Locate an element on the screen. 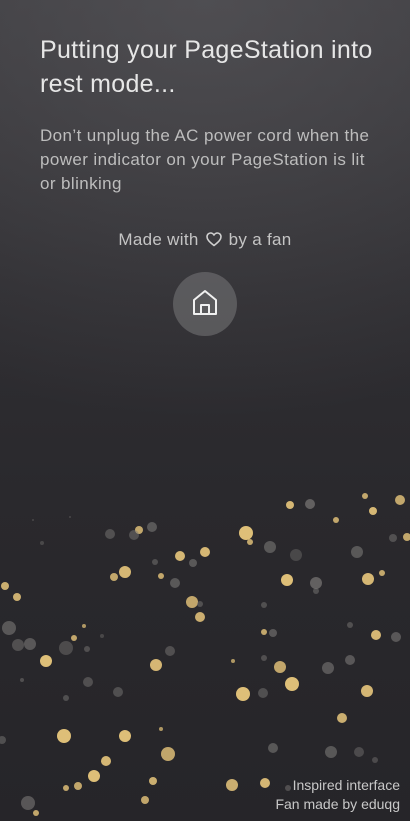 The image size is (410, 821). made-with-suffix: by a fan is located at coordinates (260, 239).